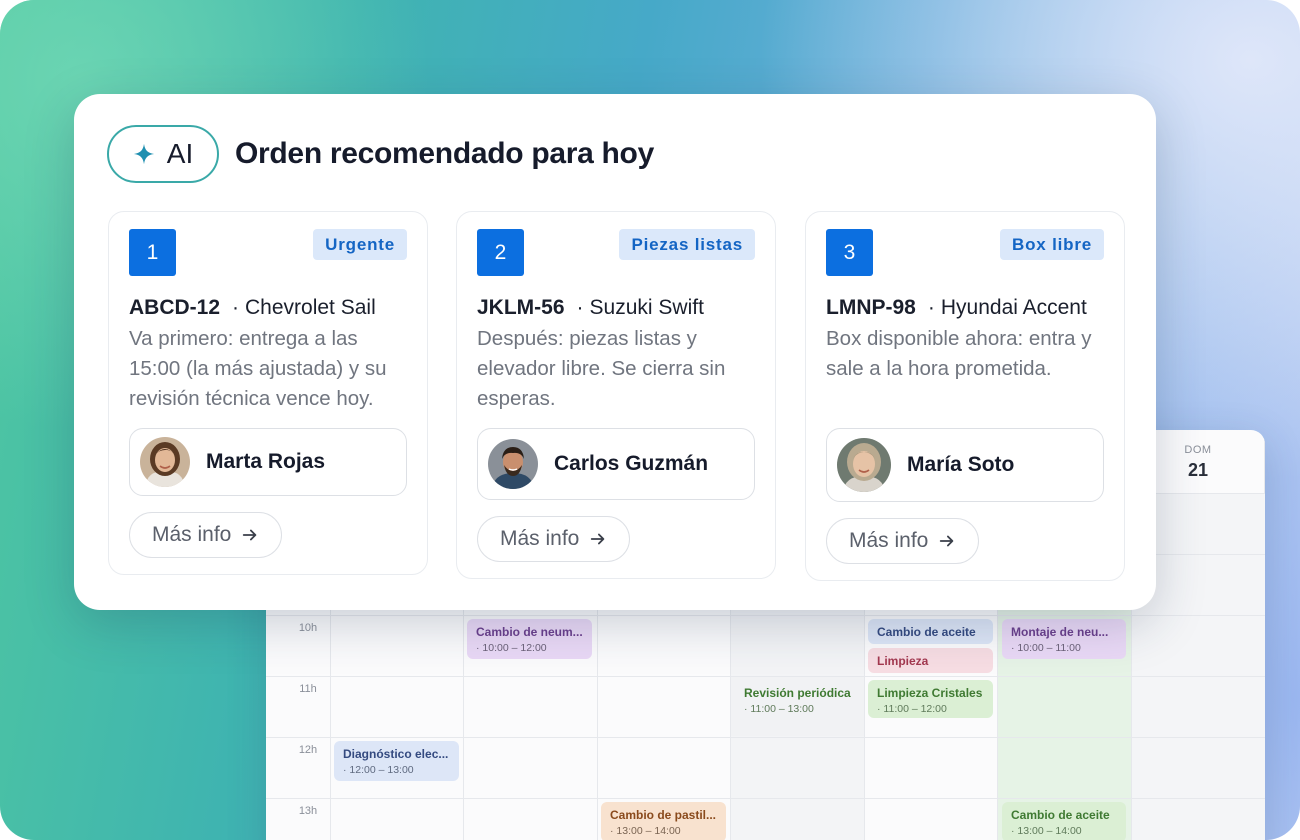 This screenshot has height=840, width=1300. I want to click on vehicle-line: ABCD-12 · Chevrolet Sail, so click(276, 308).